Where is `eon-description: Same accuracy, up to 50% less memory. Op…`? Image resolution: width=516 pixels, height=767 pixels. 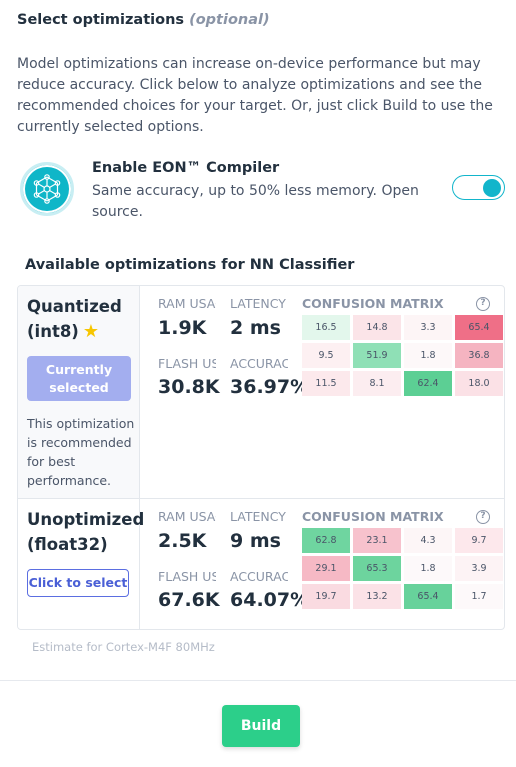 eon-description: Same accuracy, up to 50% less memory. Op… is located at coordinates (255, 201).